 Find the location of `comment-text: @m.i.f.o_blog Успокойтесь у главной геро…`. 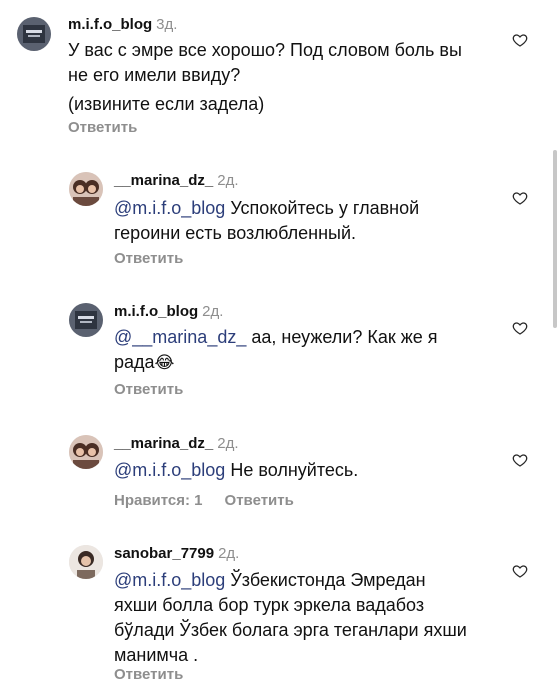

comment-text: @m.i.f.o_blog Успокойтесь у главной геро… is located at coordinates (306, 221).